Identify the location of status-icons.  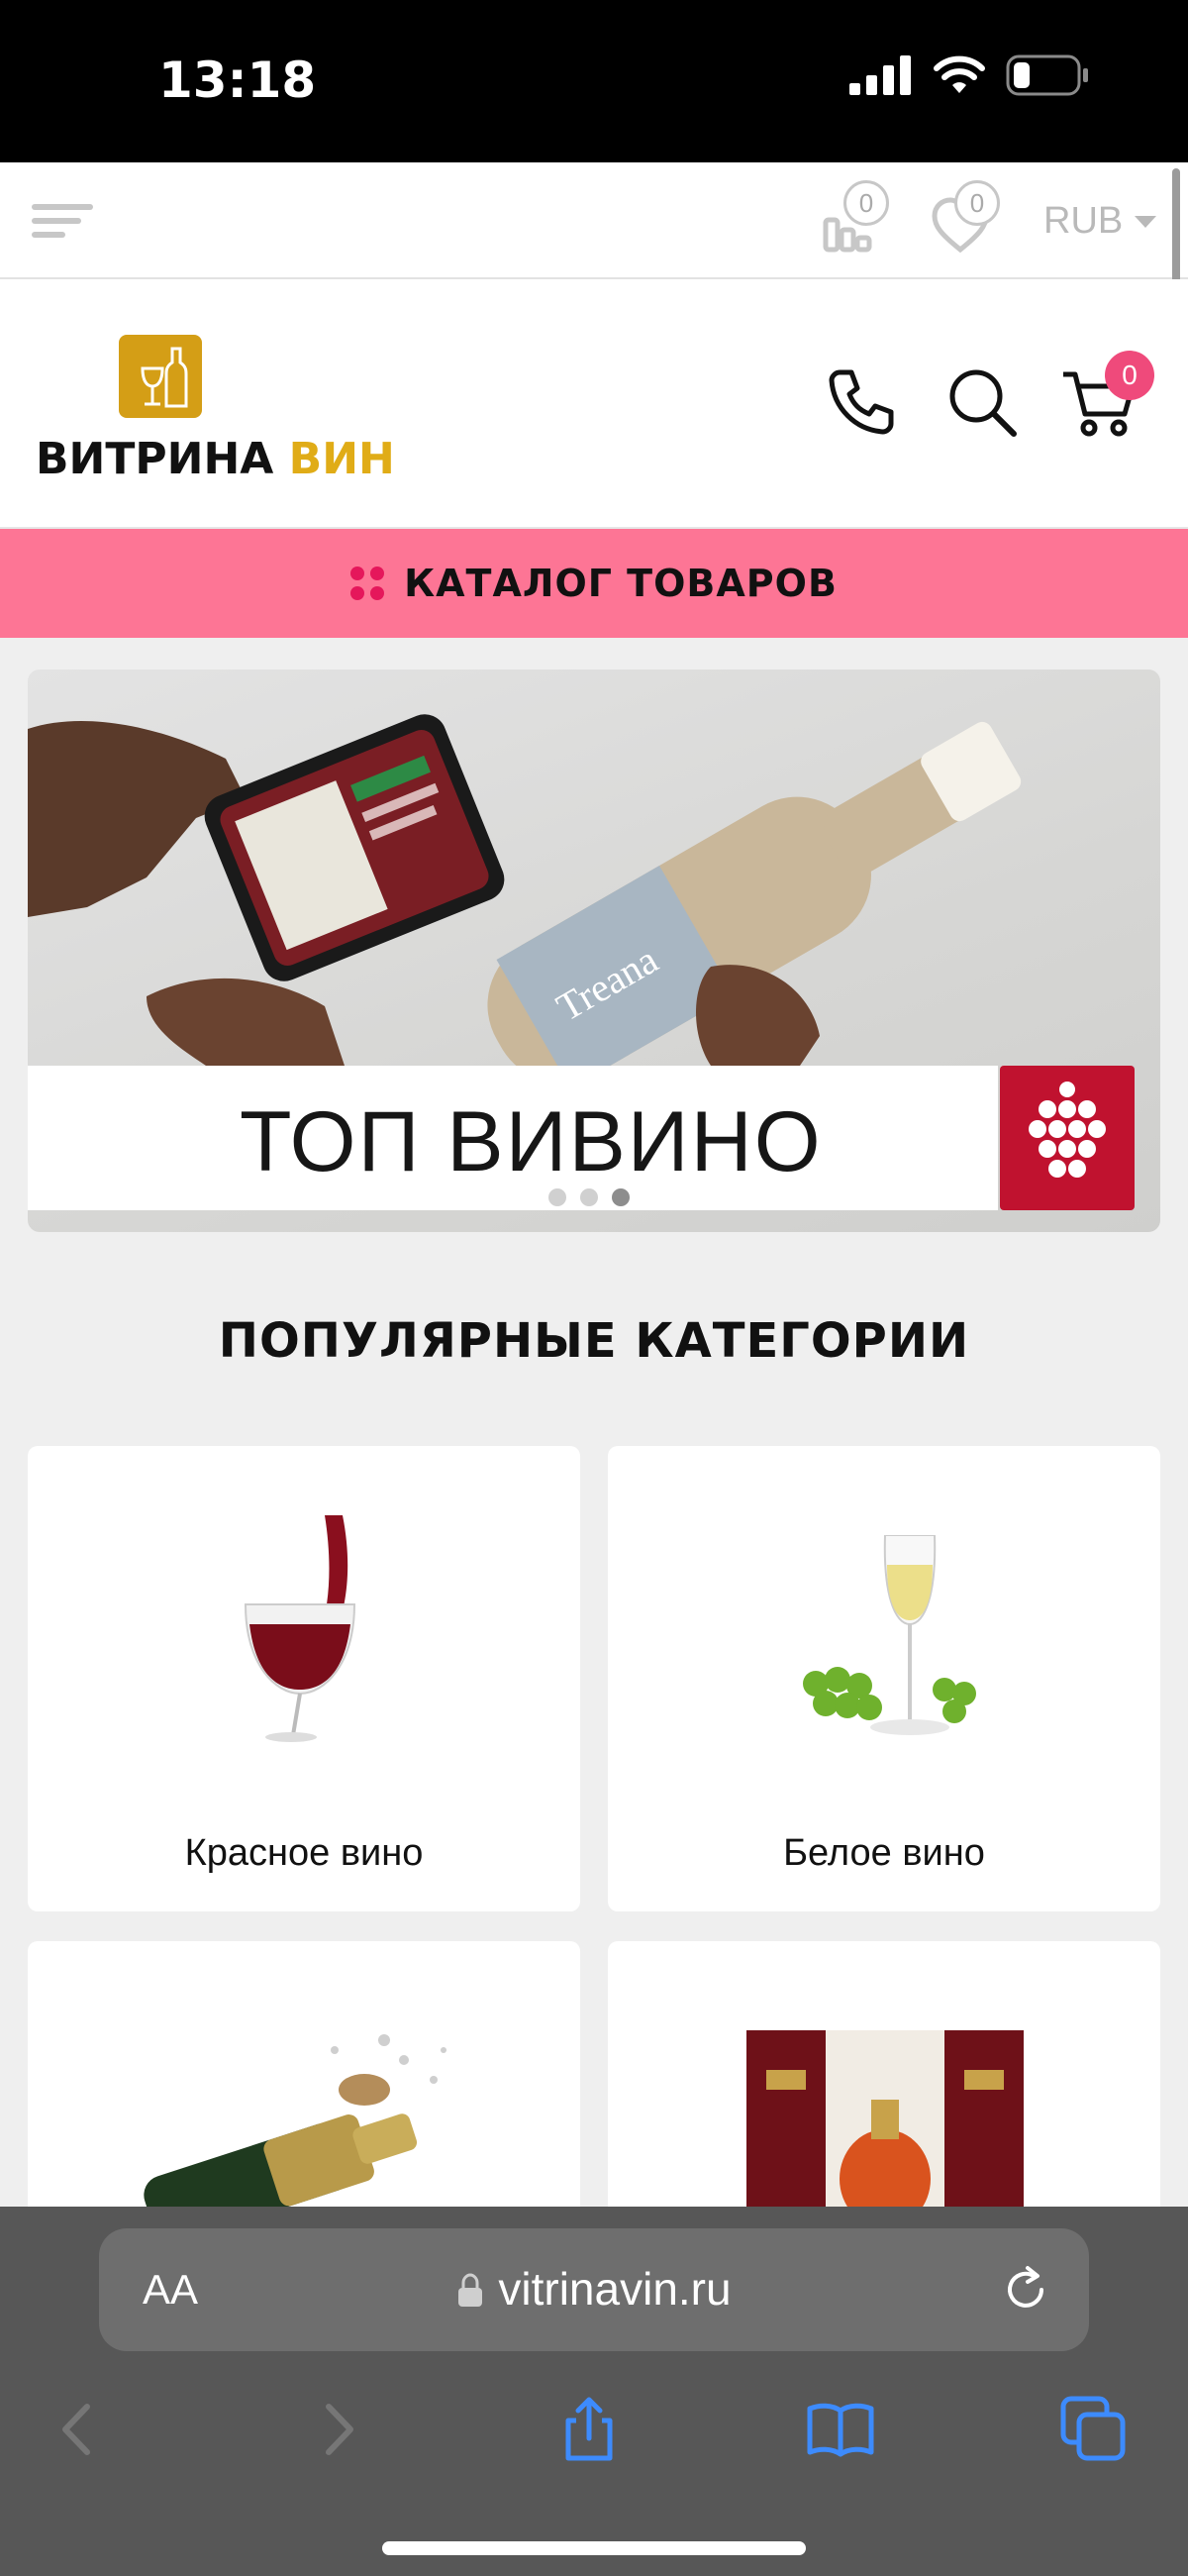
(969, 75).